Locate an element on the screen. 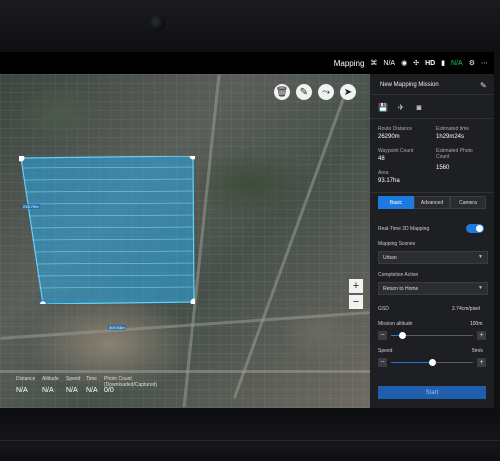 Image resolution: width=500 pixels, height=461 pixels. pen-tool-icon: ✎ is located at coordinates (304, 92).